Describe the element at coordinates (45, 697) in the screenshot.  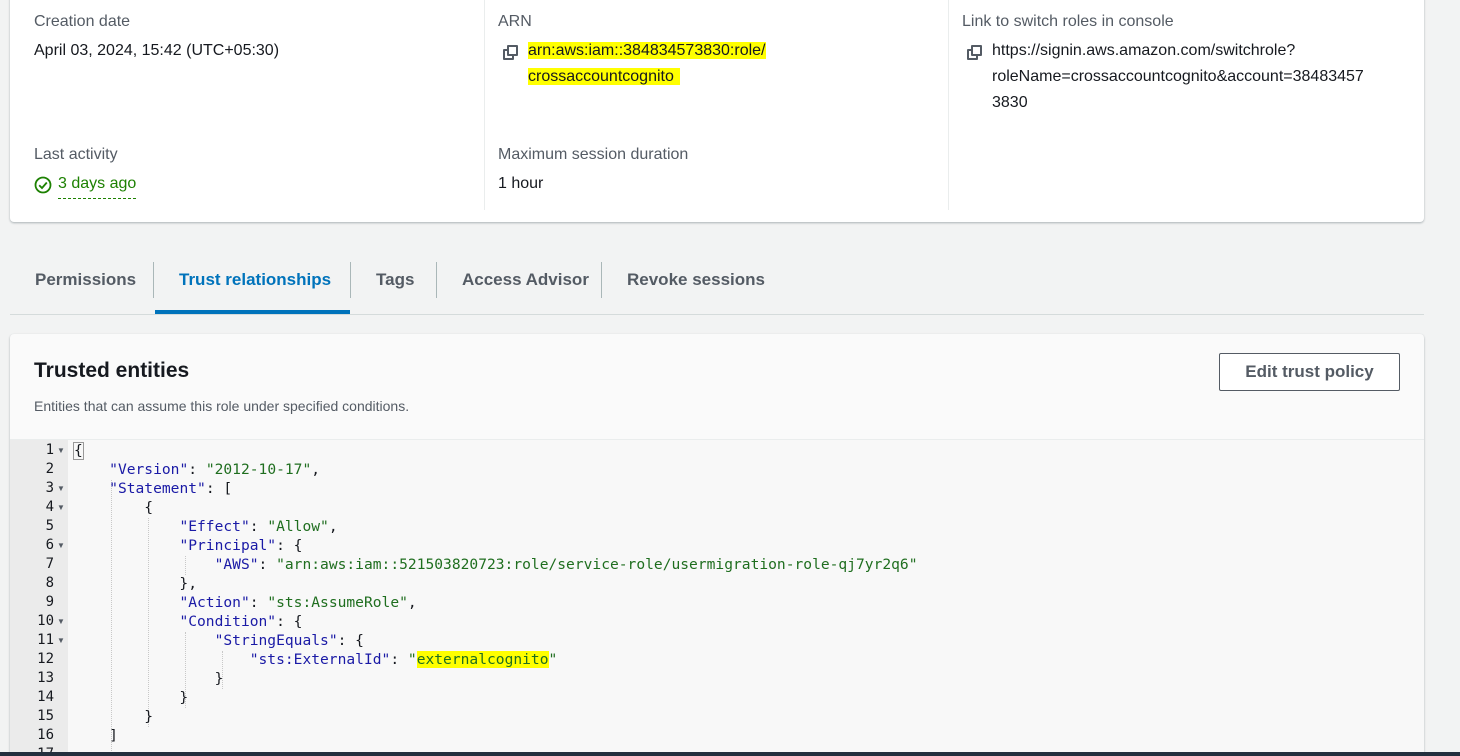
I see `line-number: 14` at that location.